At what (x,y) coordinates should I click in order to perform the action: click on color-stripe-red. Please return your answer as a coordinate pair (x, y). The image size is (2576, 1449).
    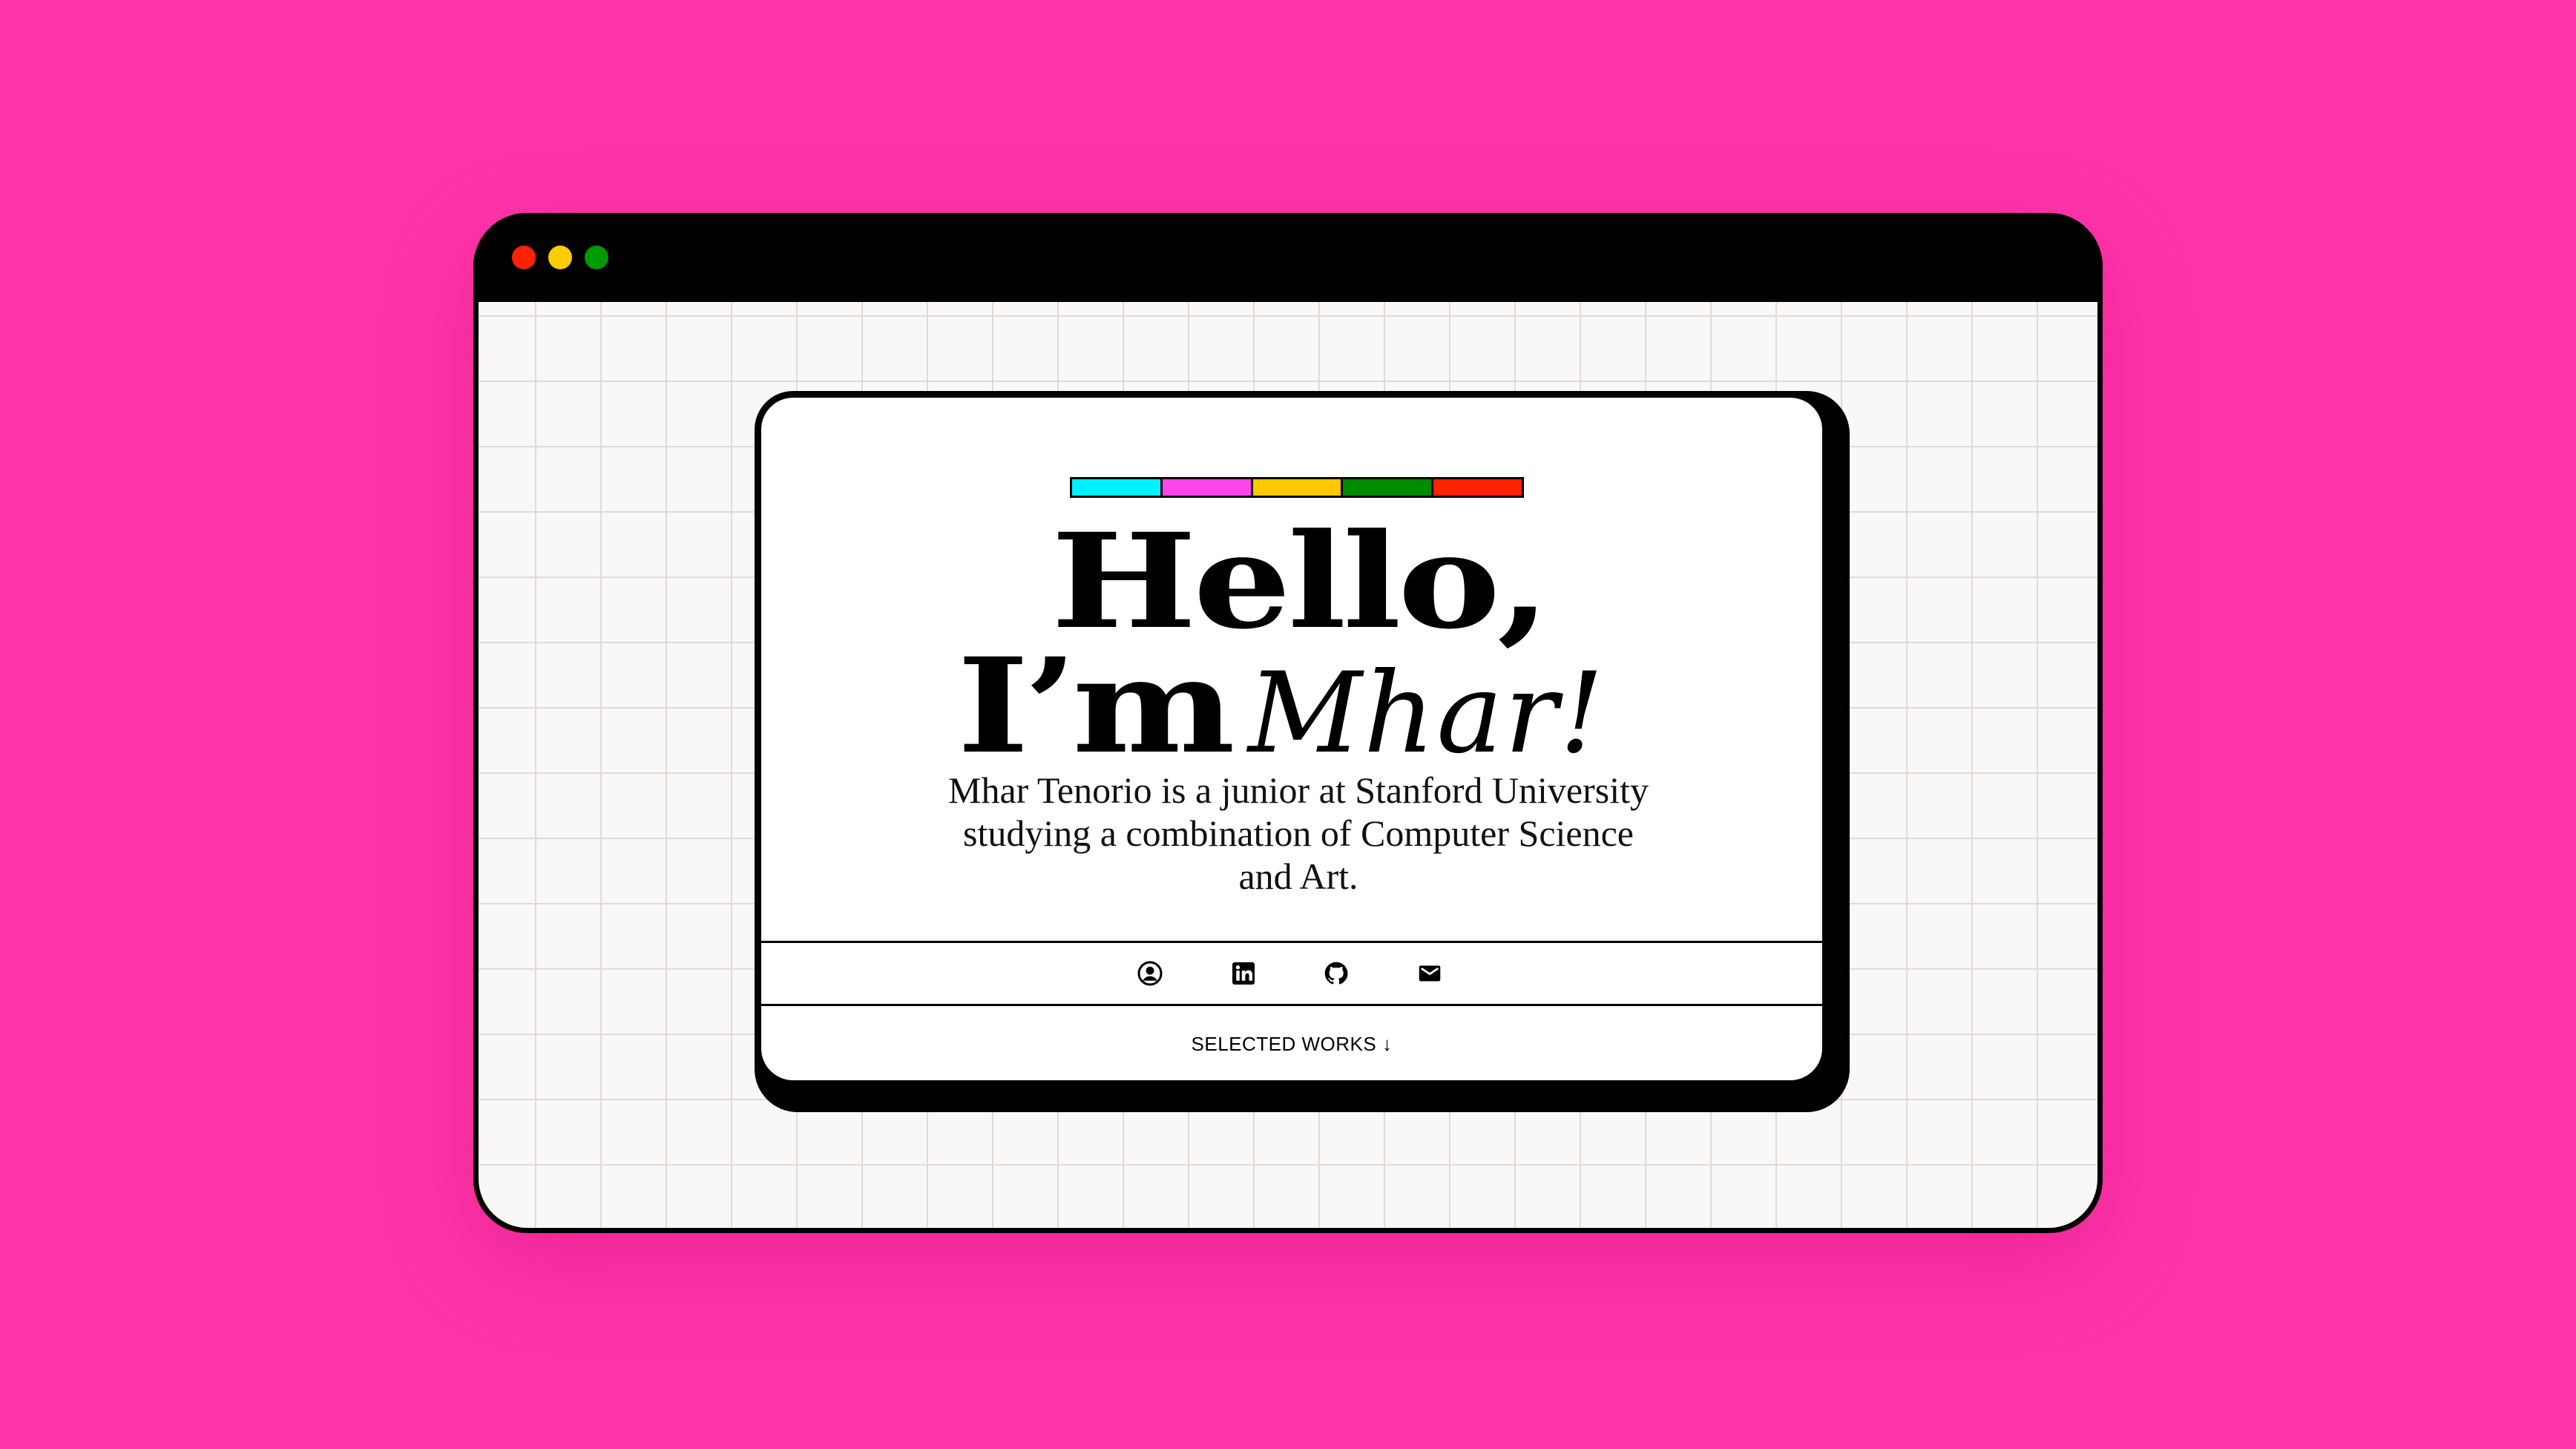
    Looking at the image, I should click on (1477, 487).